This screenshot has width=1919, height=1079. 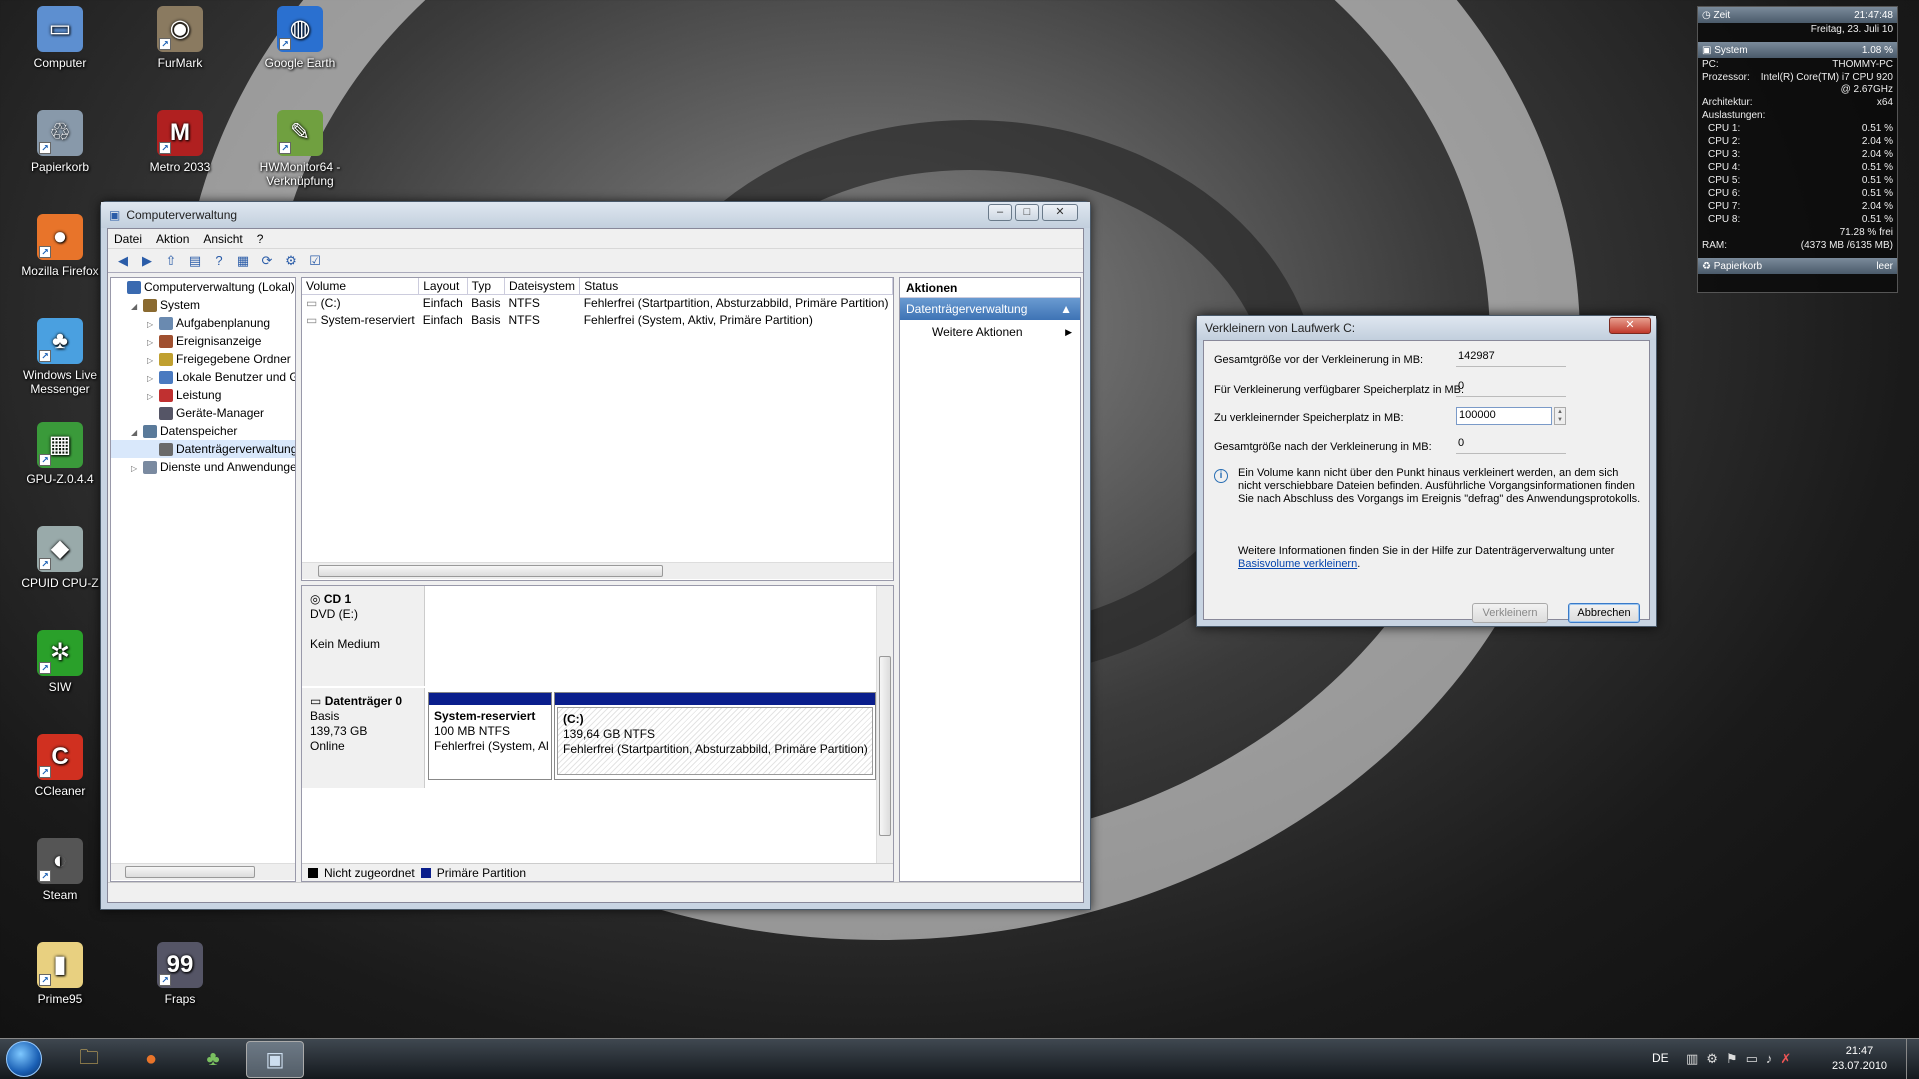 What do you see at coordinates (180, 999) in the screenshot?
I see `desktop-icon-label: Fraps` at bounding box center [180, 999].